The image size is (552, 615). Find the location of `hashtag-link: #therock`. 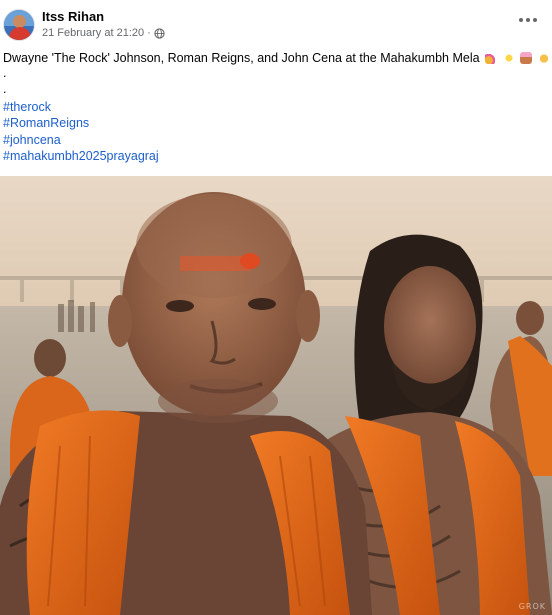

hashtag-link: #therock is located at coordinates (275, 107).